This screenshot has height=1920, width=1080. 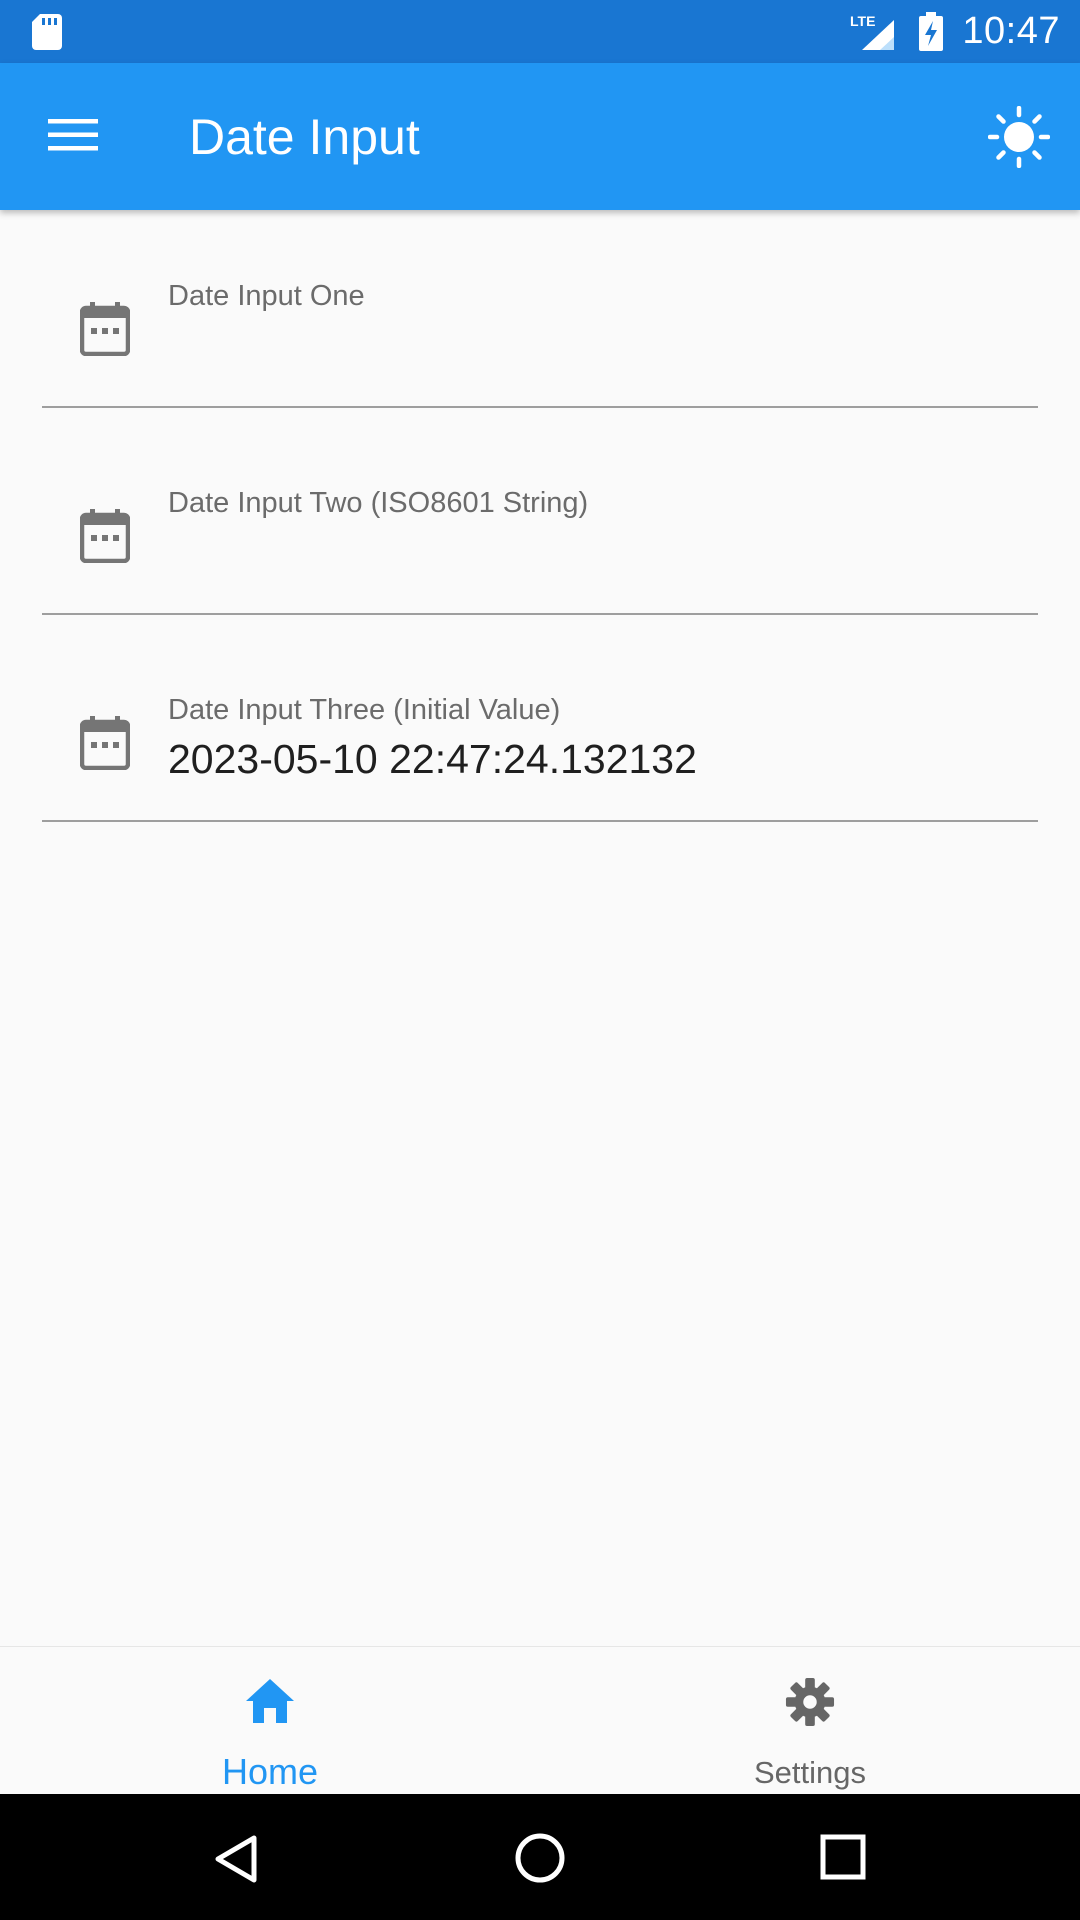 What do you see at coordinates (236, 1859) in the screenshot?
I see `back-icon` at bounding box center [236, 1859].